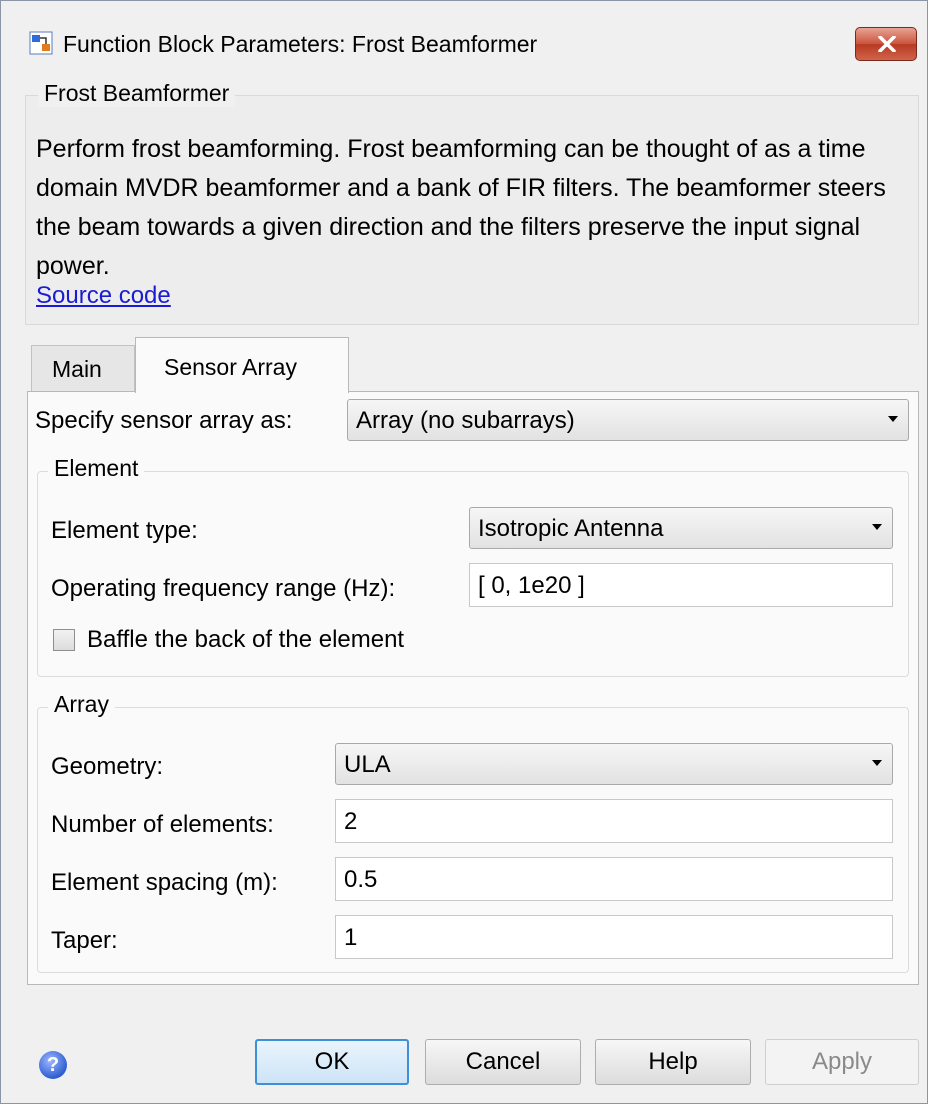  Describe the element at coordinates (503, 1062) in the screenshot. I see `cancel-button: Cancel` at that location.